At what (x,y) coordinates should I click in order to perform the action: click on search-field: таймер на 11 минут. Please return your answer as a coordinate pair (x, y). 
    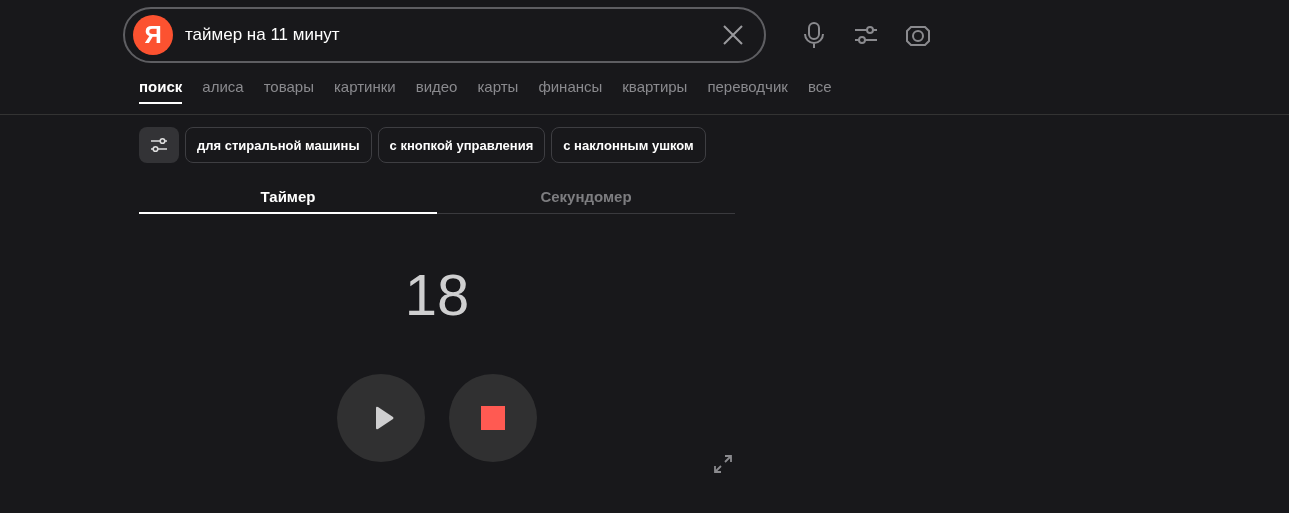
    Looking at the image, I should click on (453, 35).